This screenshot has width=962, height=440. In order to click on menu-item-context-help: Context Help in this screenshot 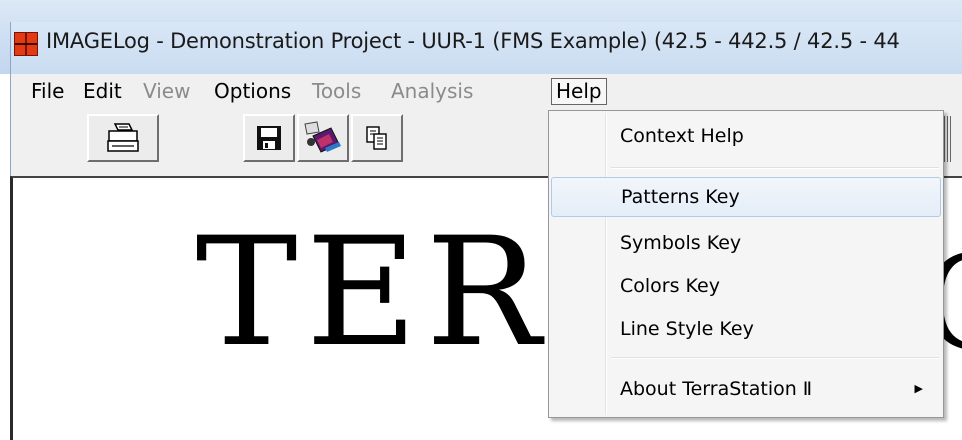, I will do `click(746, 136)`.